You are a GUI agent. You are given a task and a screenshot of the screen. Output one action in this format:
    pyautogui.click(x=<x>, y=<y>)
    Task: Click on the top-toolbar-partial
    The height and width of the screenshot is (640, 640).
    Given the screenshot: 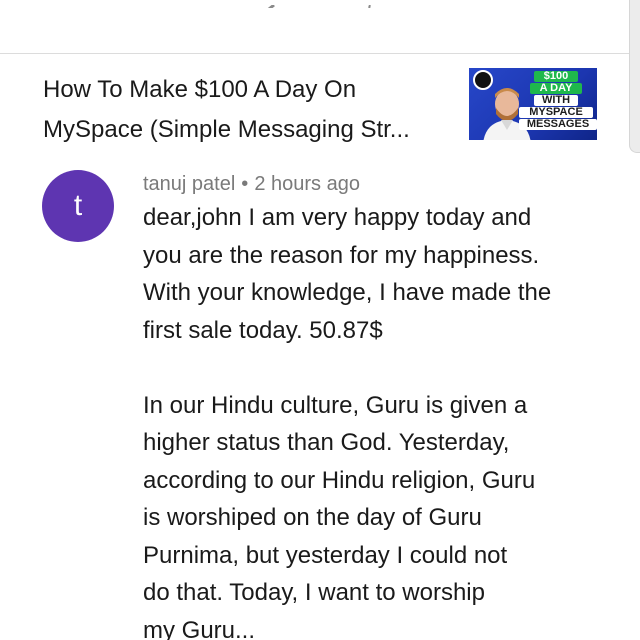 What is the action you would take?
    pyautogui.click(x=320, y=26)
    